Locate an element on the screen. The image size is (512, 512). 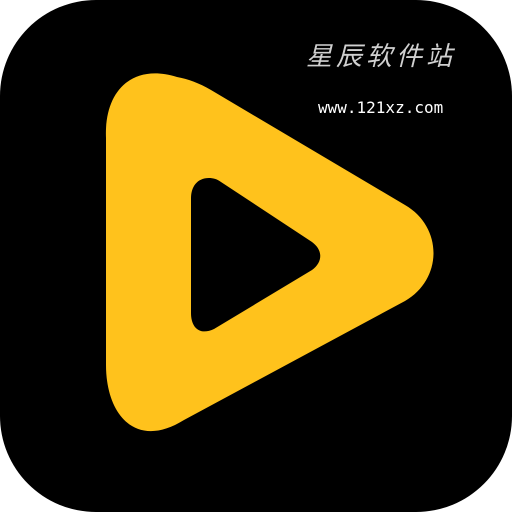
watermark: 星辰软件站 www.121xz.com is located at coordinates (390, 84).